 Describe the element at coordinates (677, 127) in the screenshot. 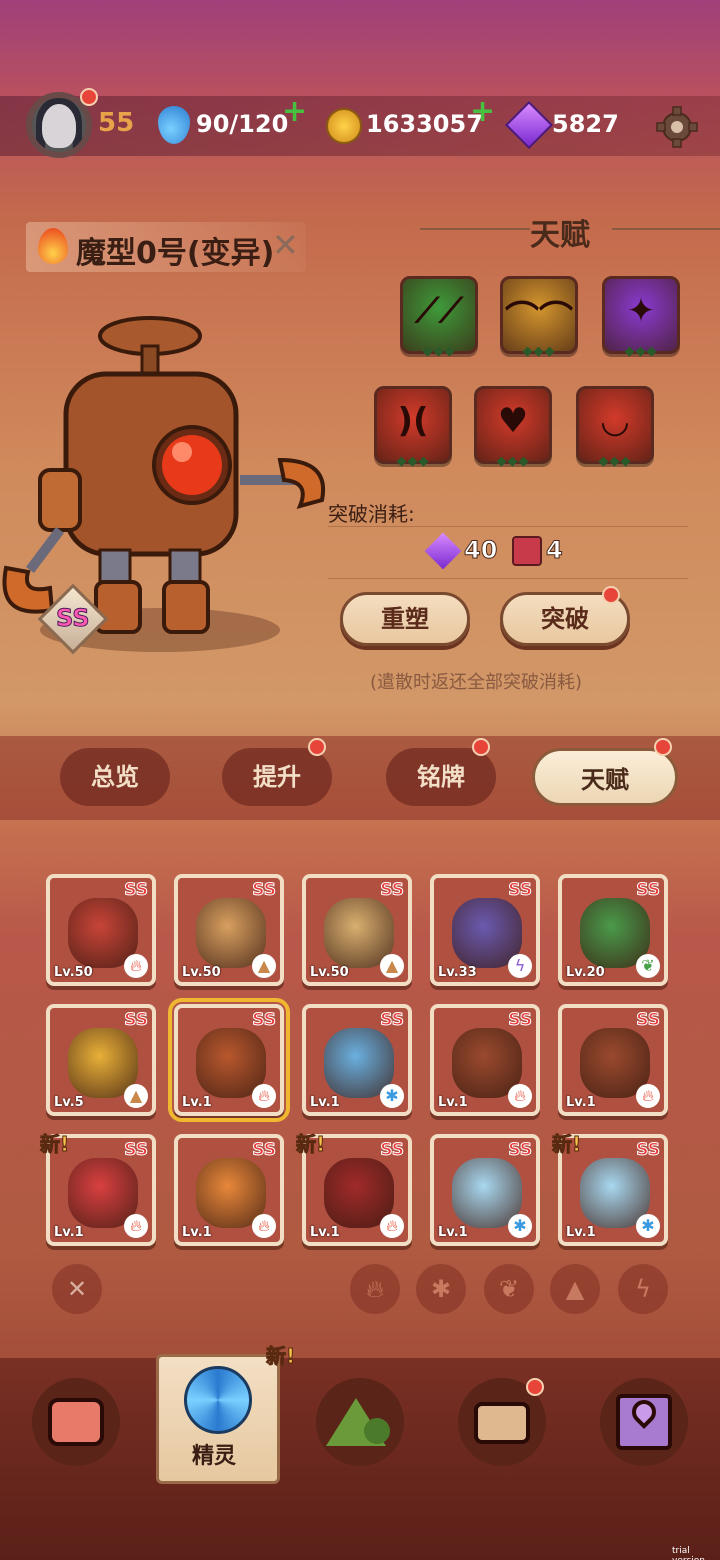

I see `settings-gear-icon` at that location.